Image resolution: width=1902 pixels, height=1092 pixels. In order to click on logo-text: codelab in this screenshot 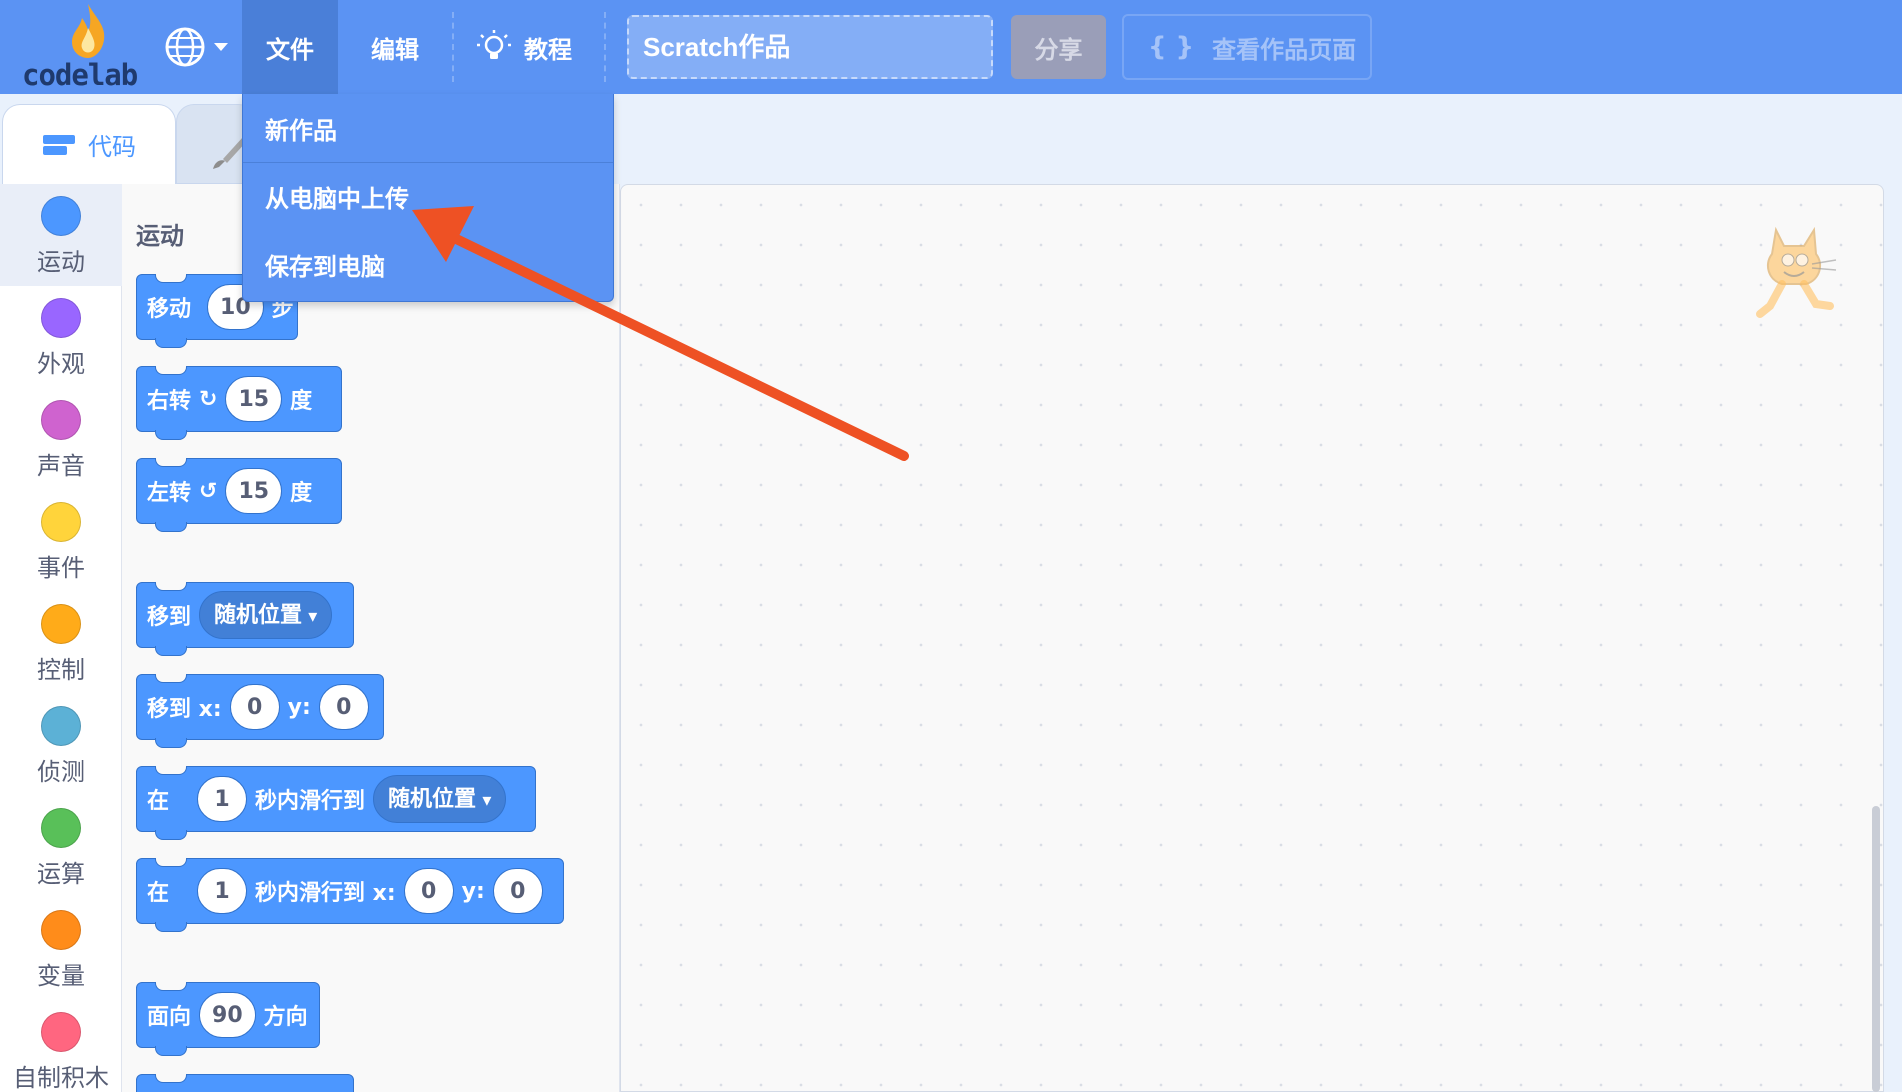, I will do `click(80, 75)`.